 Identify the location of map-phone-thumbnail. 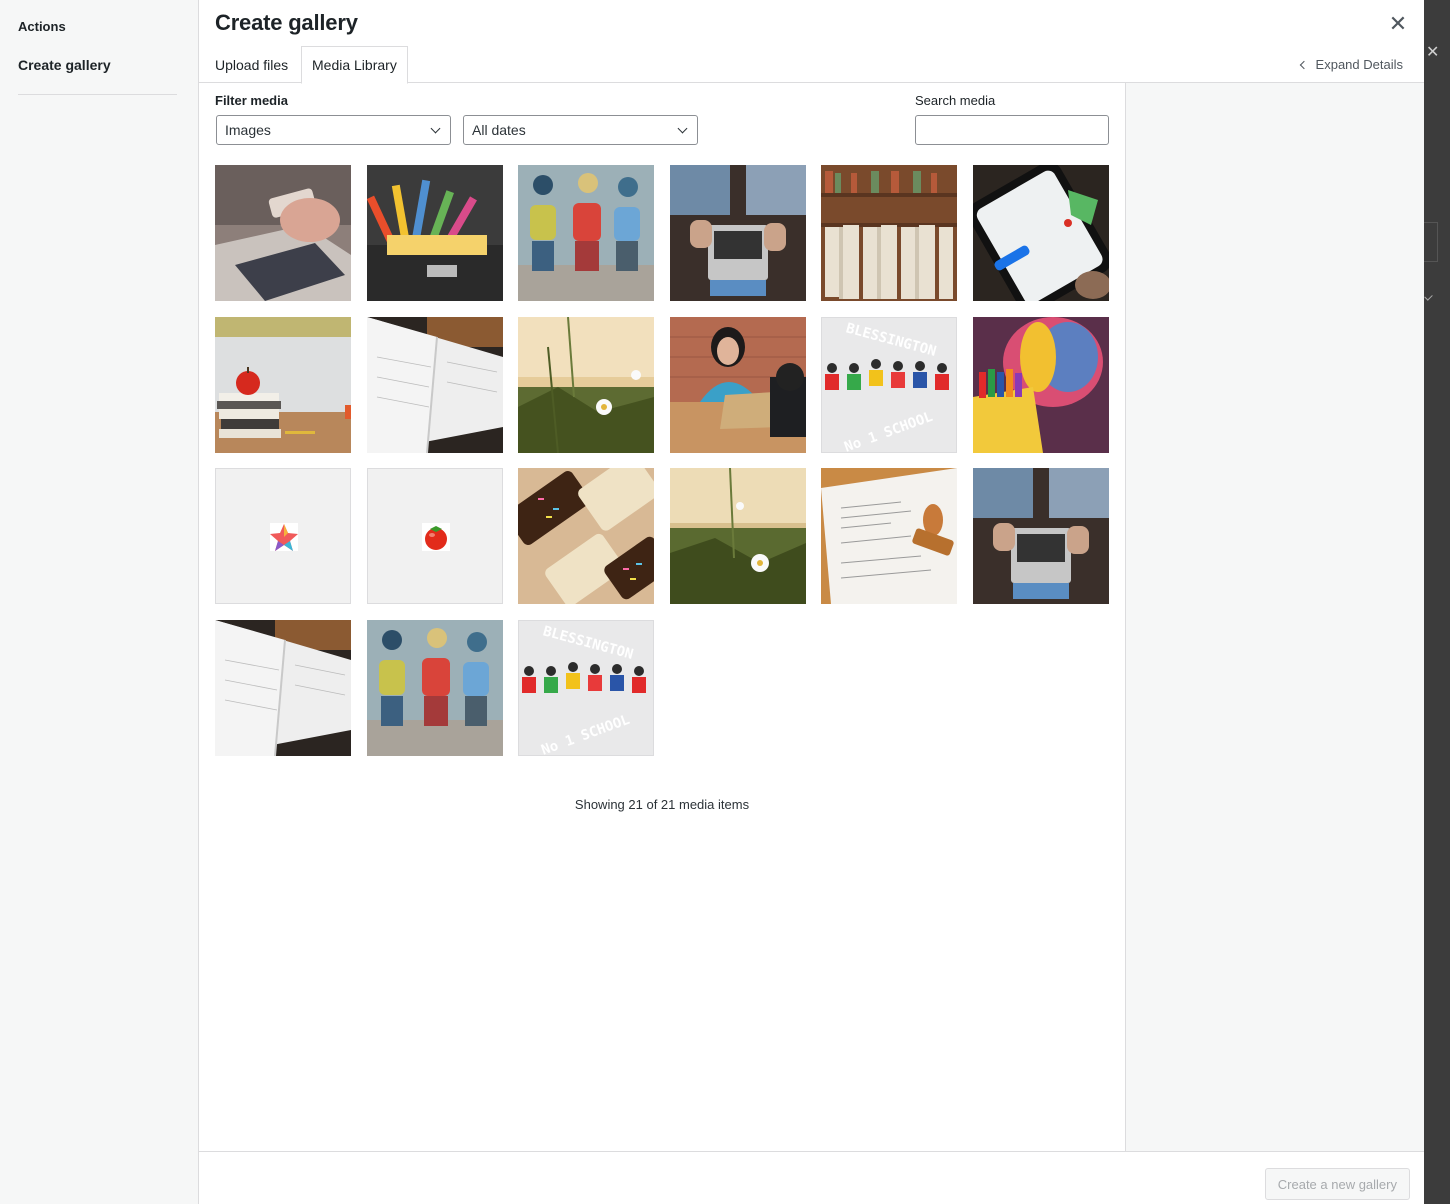
(1041, 233).